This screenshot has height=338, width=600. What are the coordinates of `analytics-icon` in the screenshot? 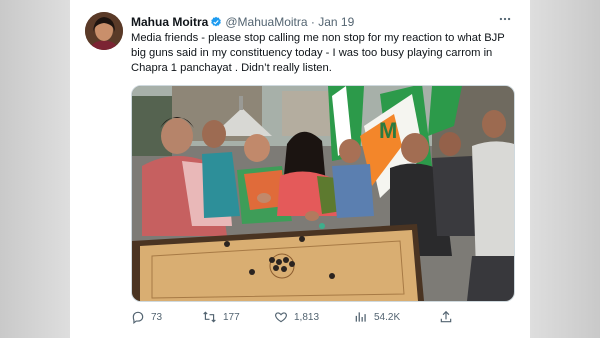 It's located at (361, 317).